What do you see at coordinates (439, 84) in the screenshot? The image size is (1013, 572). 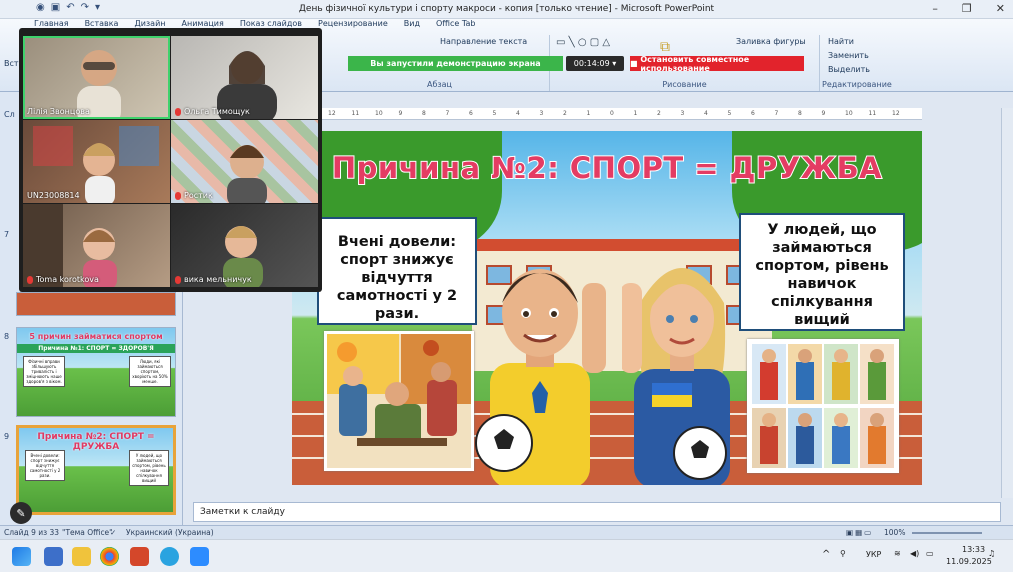 I see `paragraph-group-label: Абзац` at bounding box center [439, 84].